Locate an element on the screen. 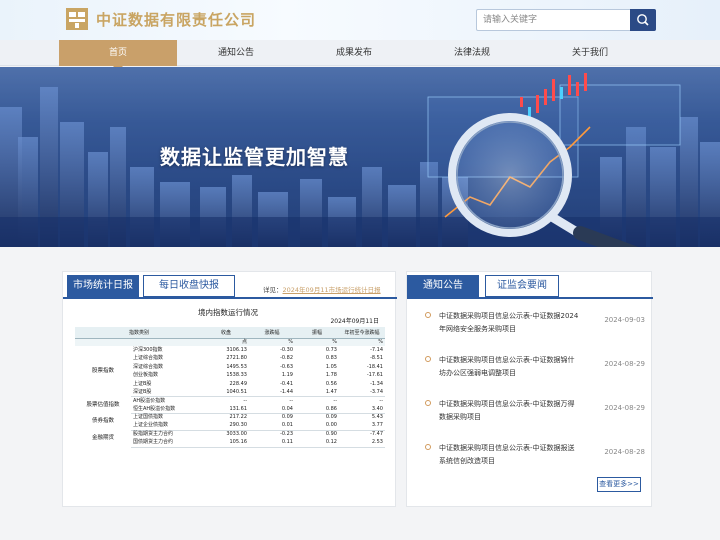  index-name: AH股溢价指数 is located at coordinates (149, 400).